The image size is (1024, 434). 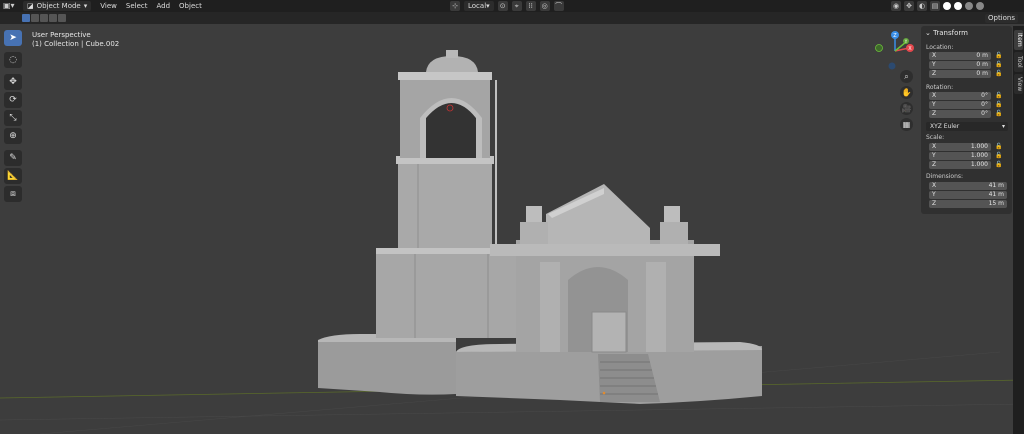 I want to click on select-box-tool: ➤, so click(x=13, y=38).